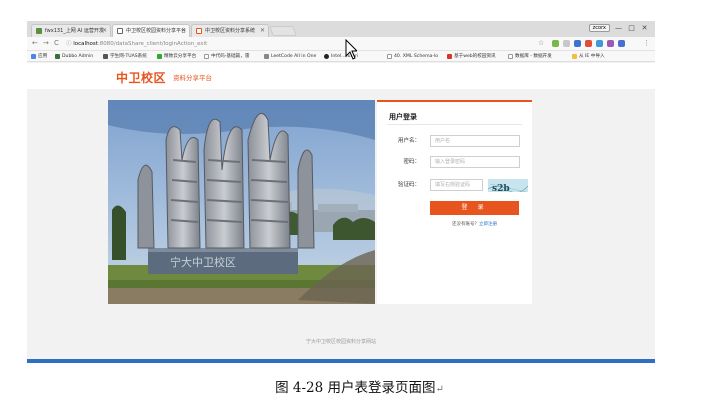  I want to click on maximize-icon: □, so click(631, 28).